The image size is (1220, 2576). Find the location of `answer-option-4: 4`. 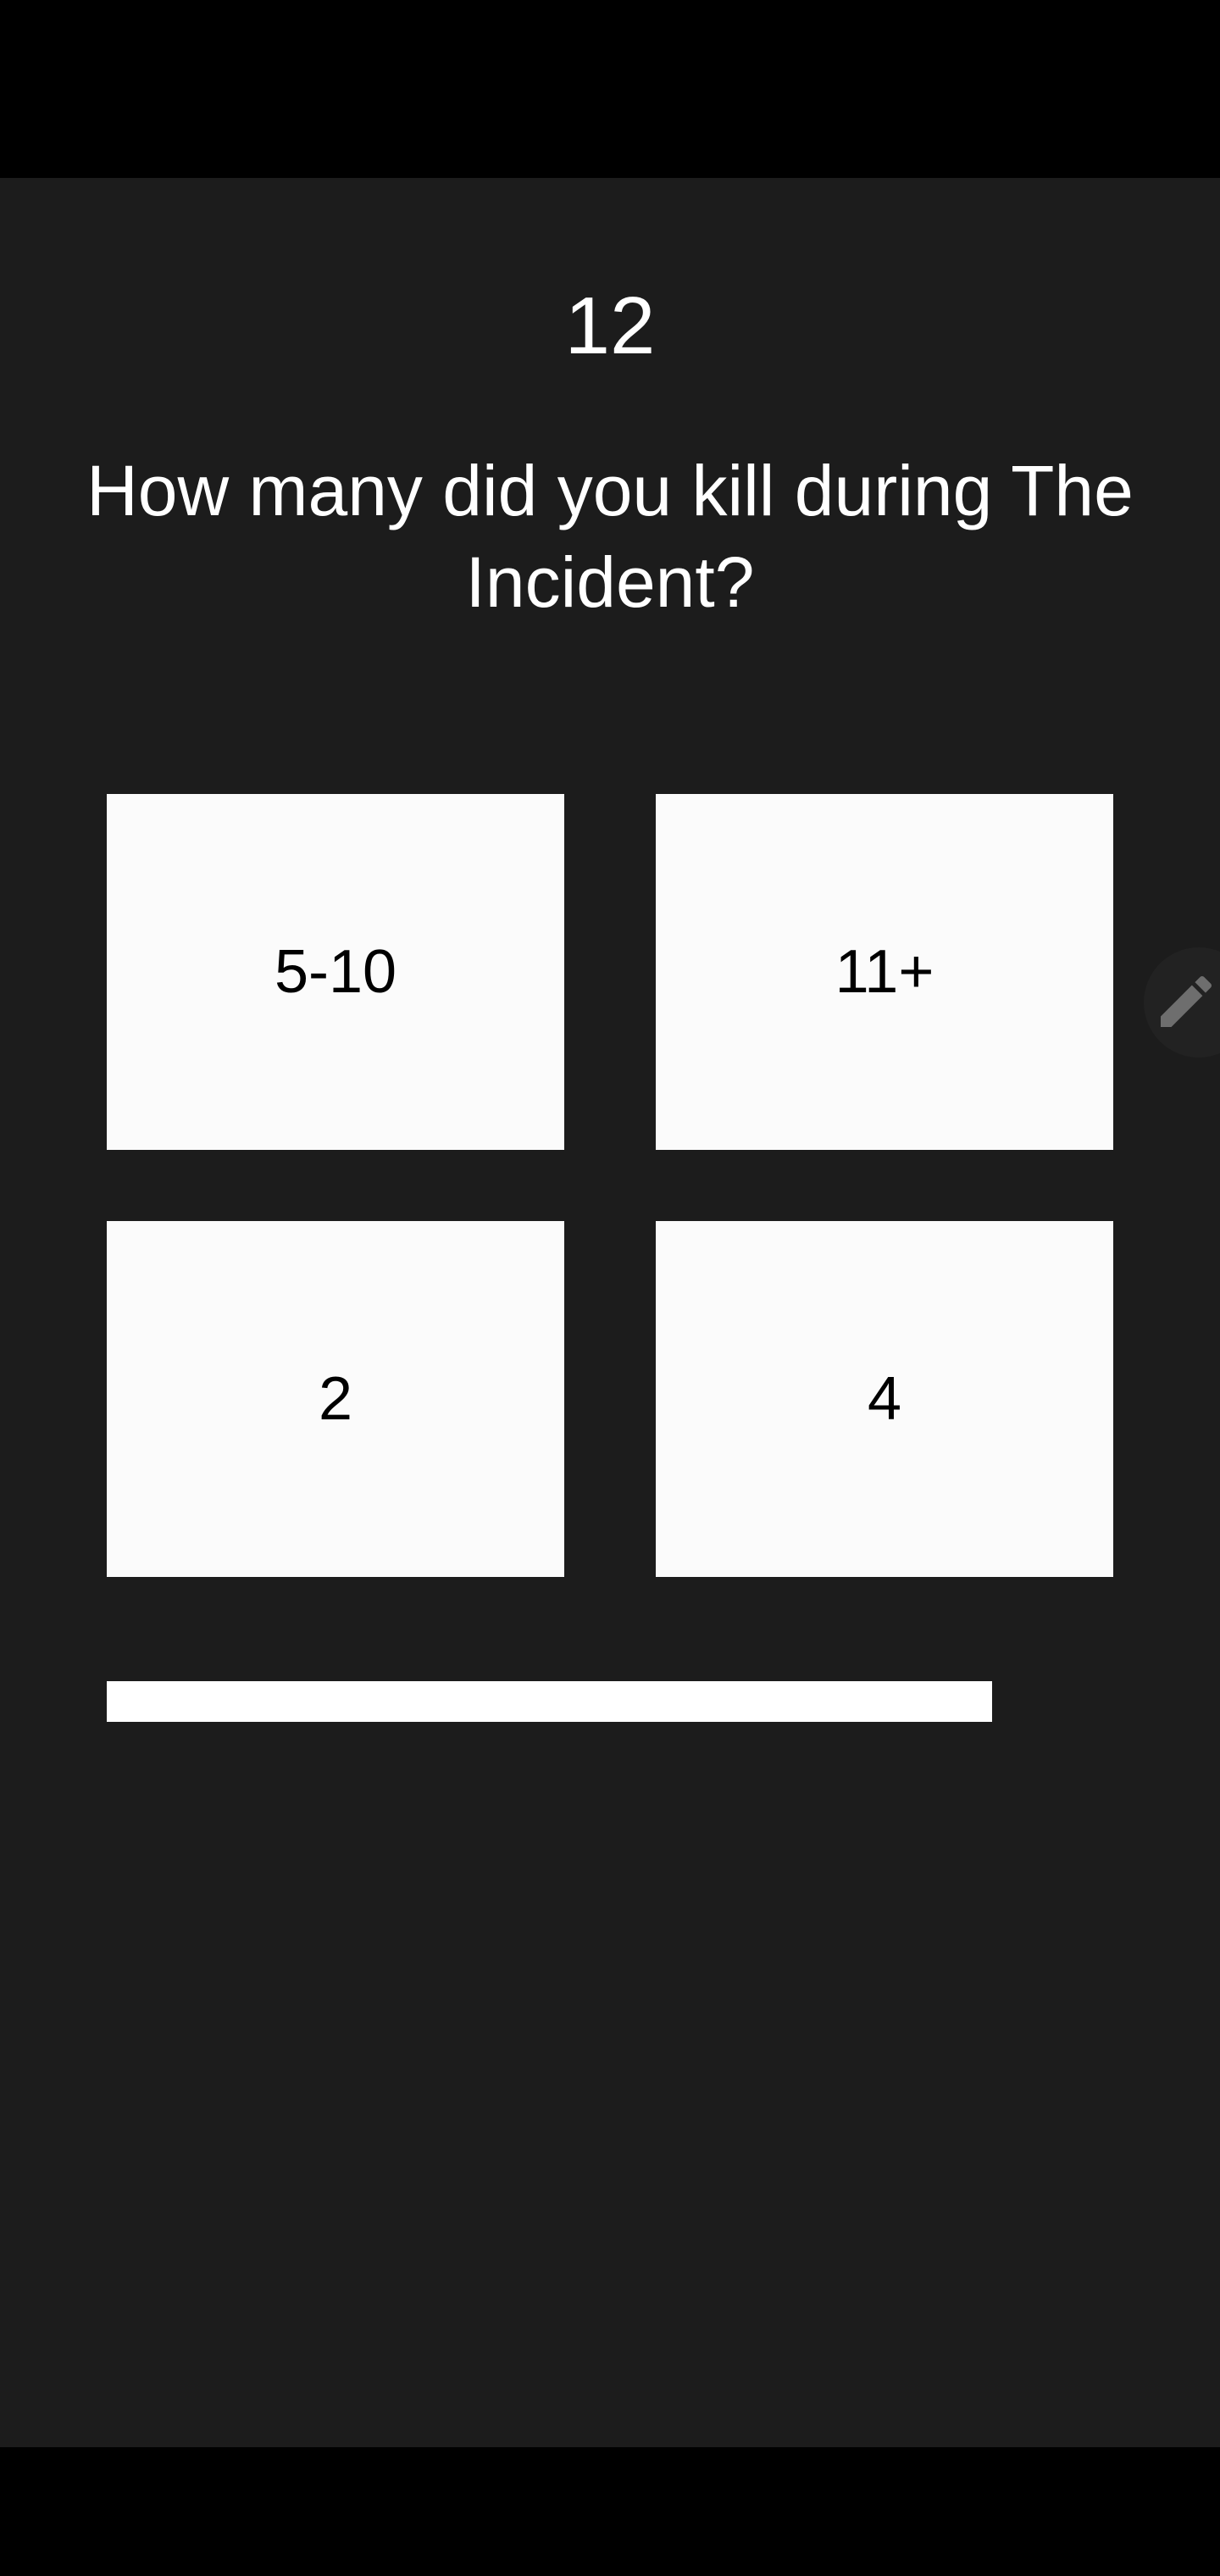

answer-option-4: 4 is located at coordinates (884, 1399).